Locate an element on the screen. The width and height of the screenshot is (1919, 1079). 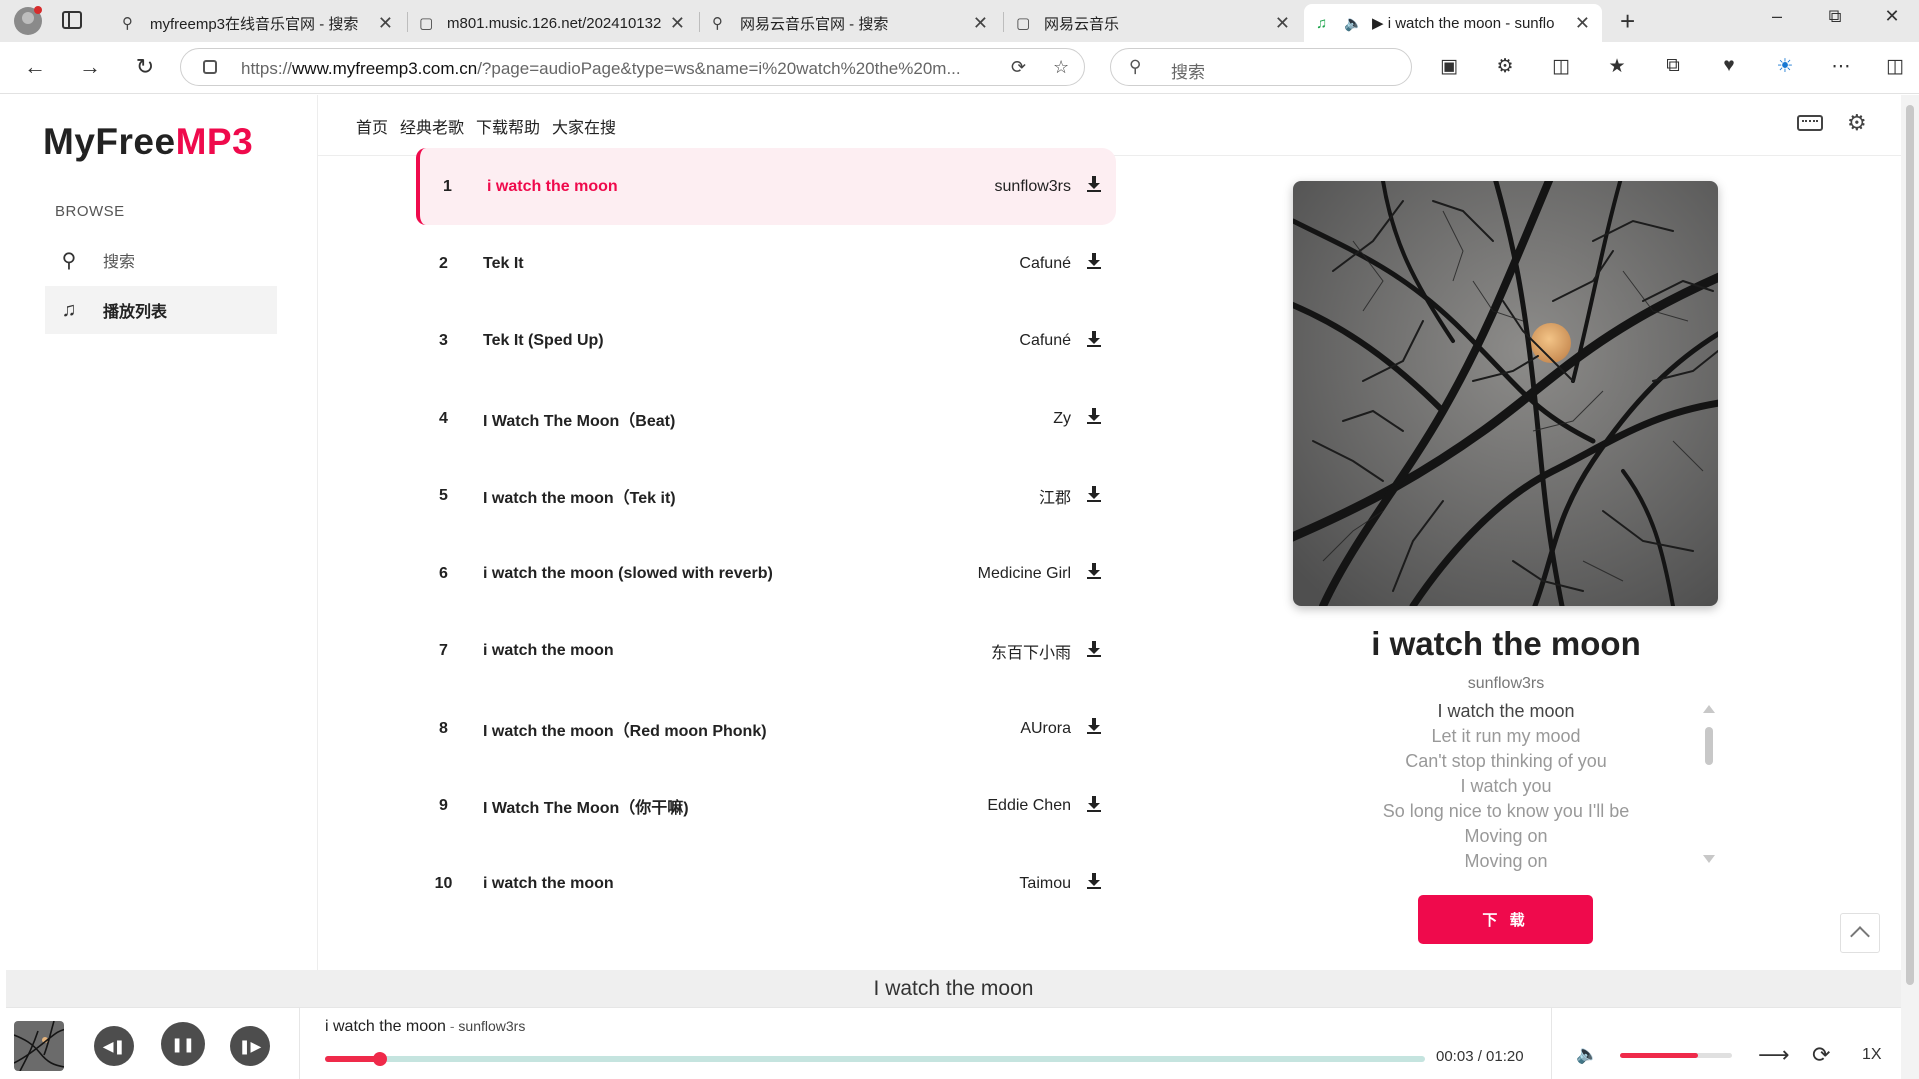
song-artist: AUrora is located at coordinates (1045, 728).